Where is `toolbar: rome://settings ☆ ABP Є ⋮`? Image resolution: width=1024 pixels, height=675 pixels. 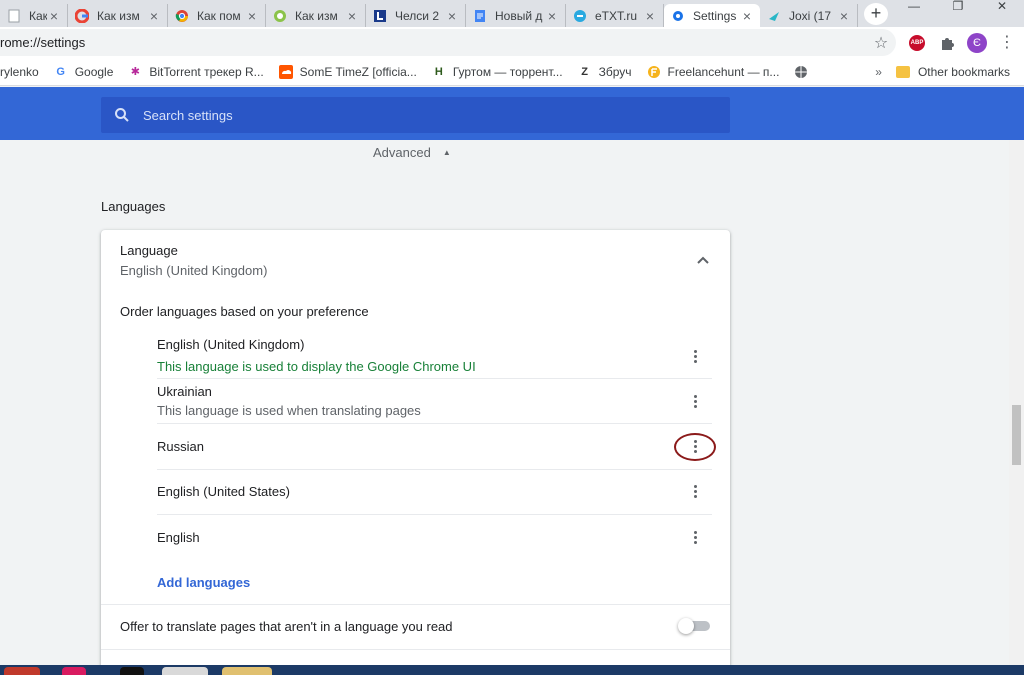 toolbar: rome://settings ☆ ABP Є ⋮ is located at coordinates (512, 42).